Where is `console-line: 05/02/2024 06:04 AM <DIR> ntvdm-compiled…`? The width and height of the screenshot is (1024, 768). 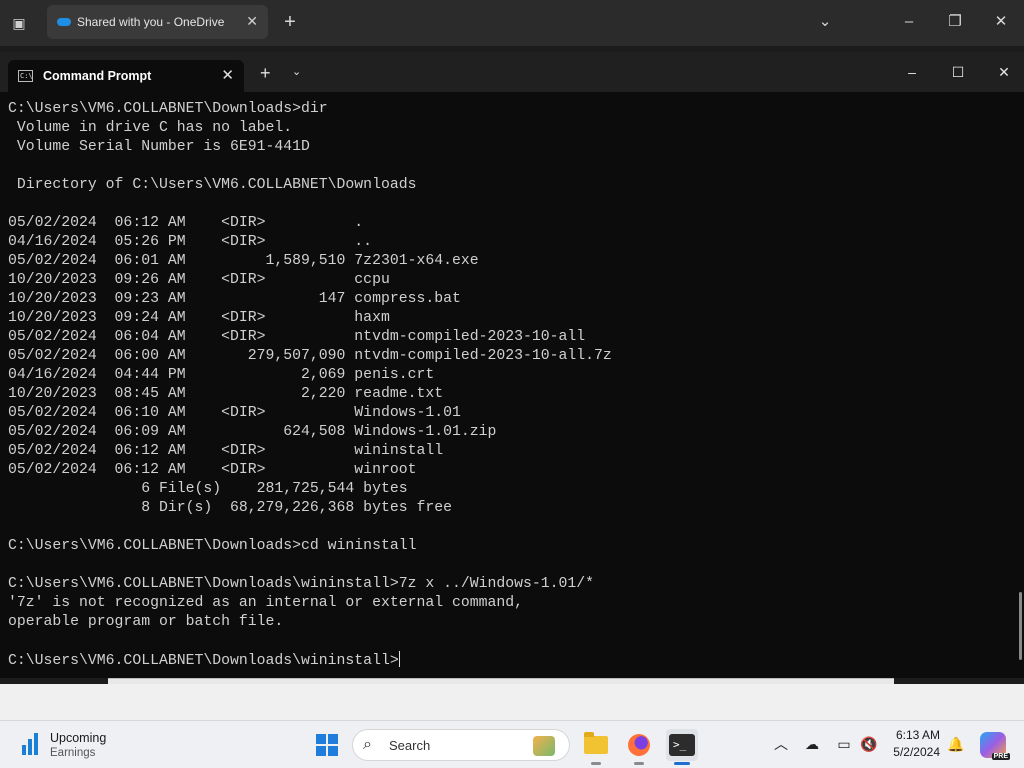 console-line: 05/02/2024 06:04 AM <DIR> ntvdm-compiled… is located at coordinates (297, 337).